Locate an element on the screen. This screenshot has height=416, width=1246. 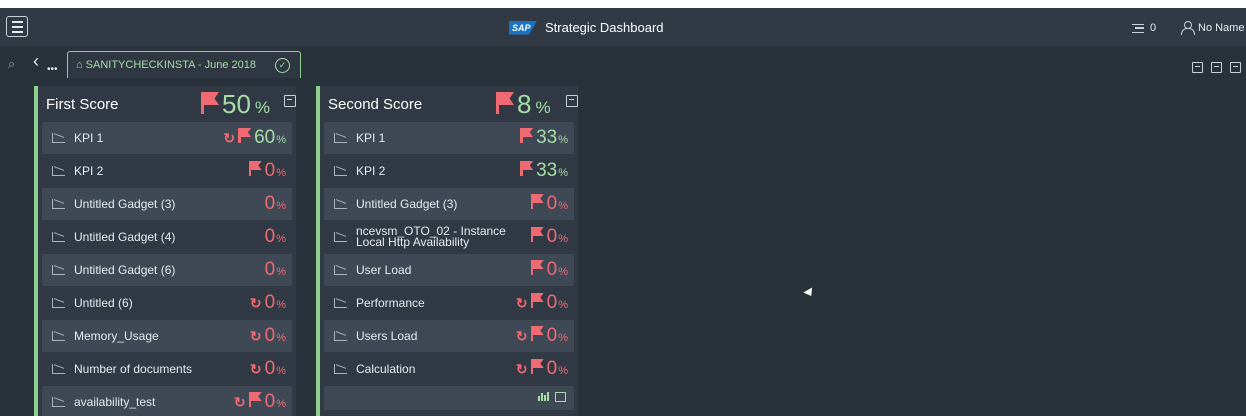
notifications-icon is located at coordinates (1138, 28).